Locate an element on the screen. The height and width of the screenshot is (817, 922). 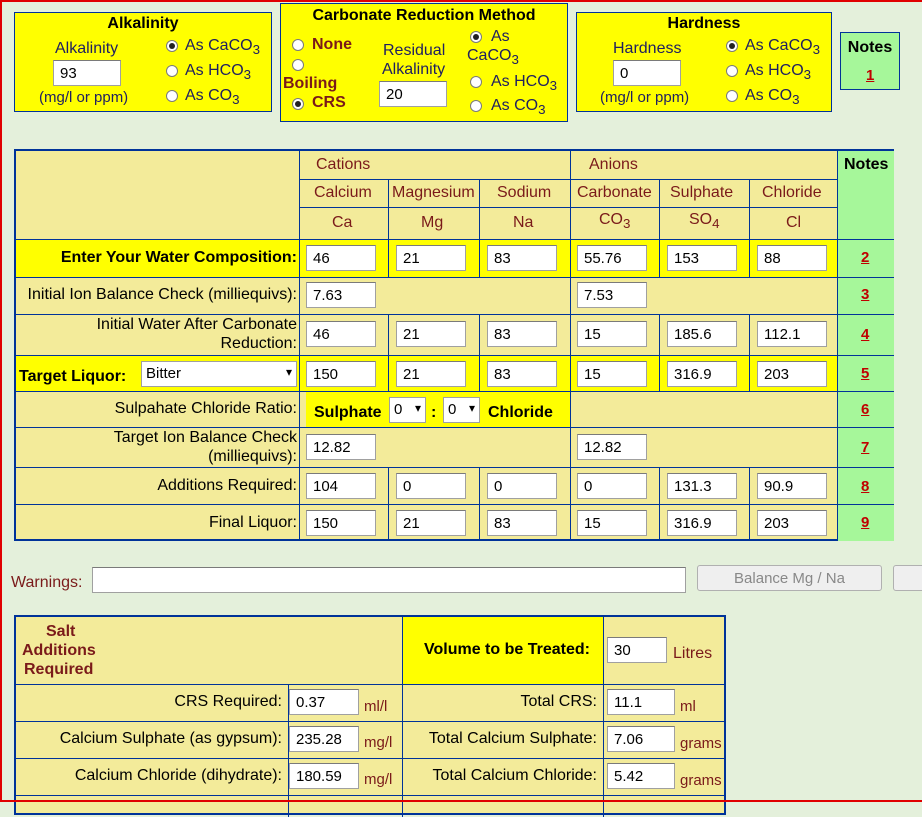
crm-option-none: None is located at coordinates (332, 44).